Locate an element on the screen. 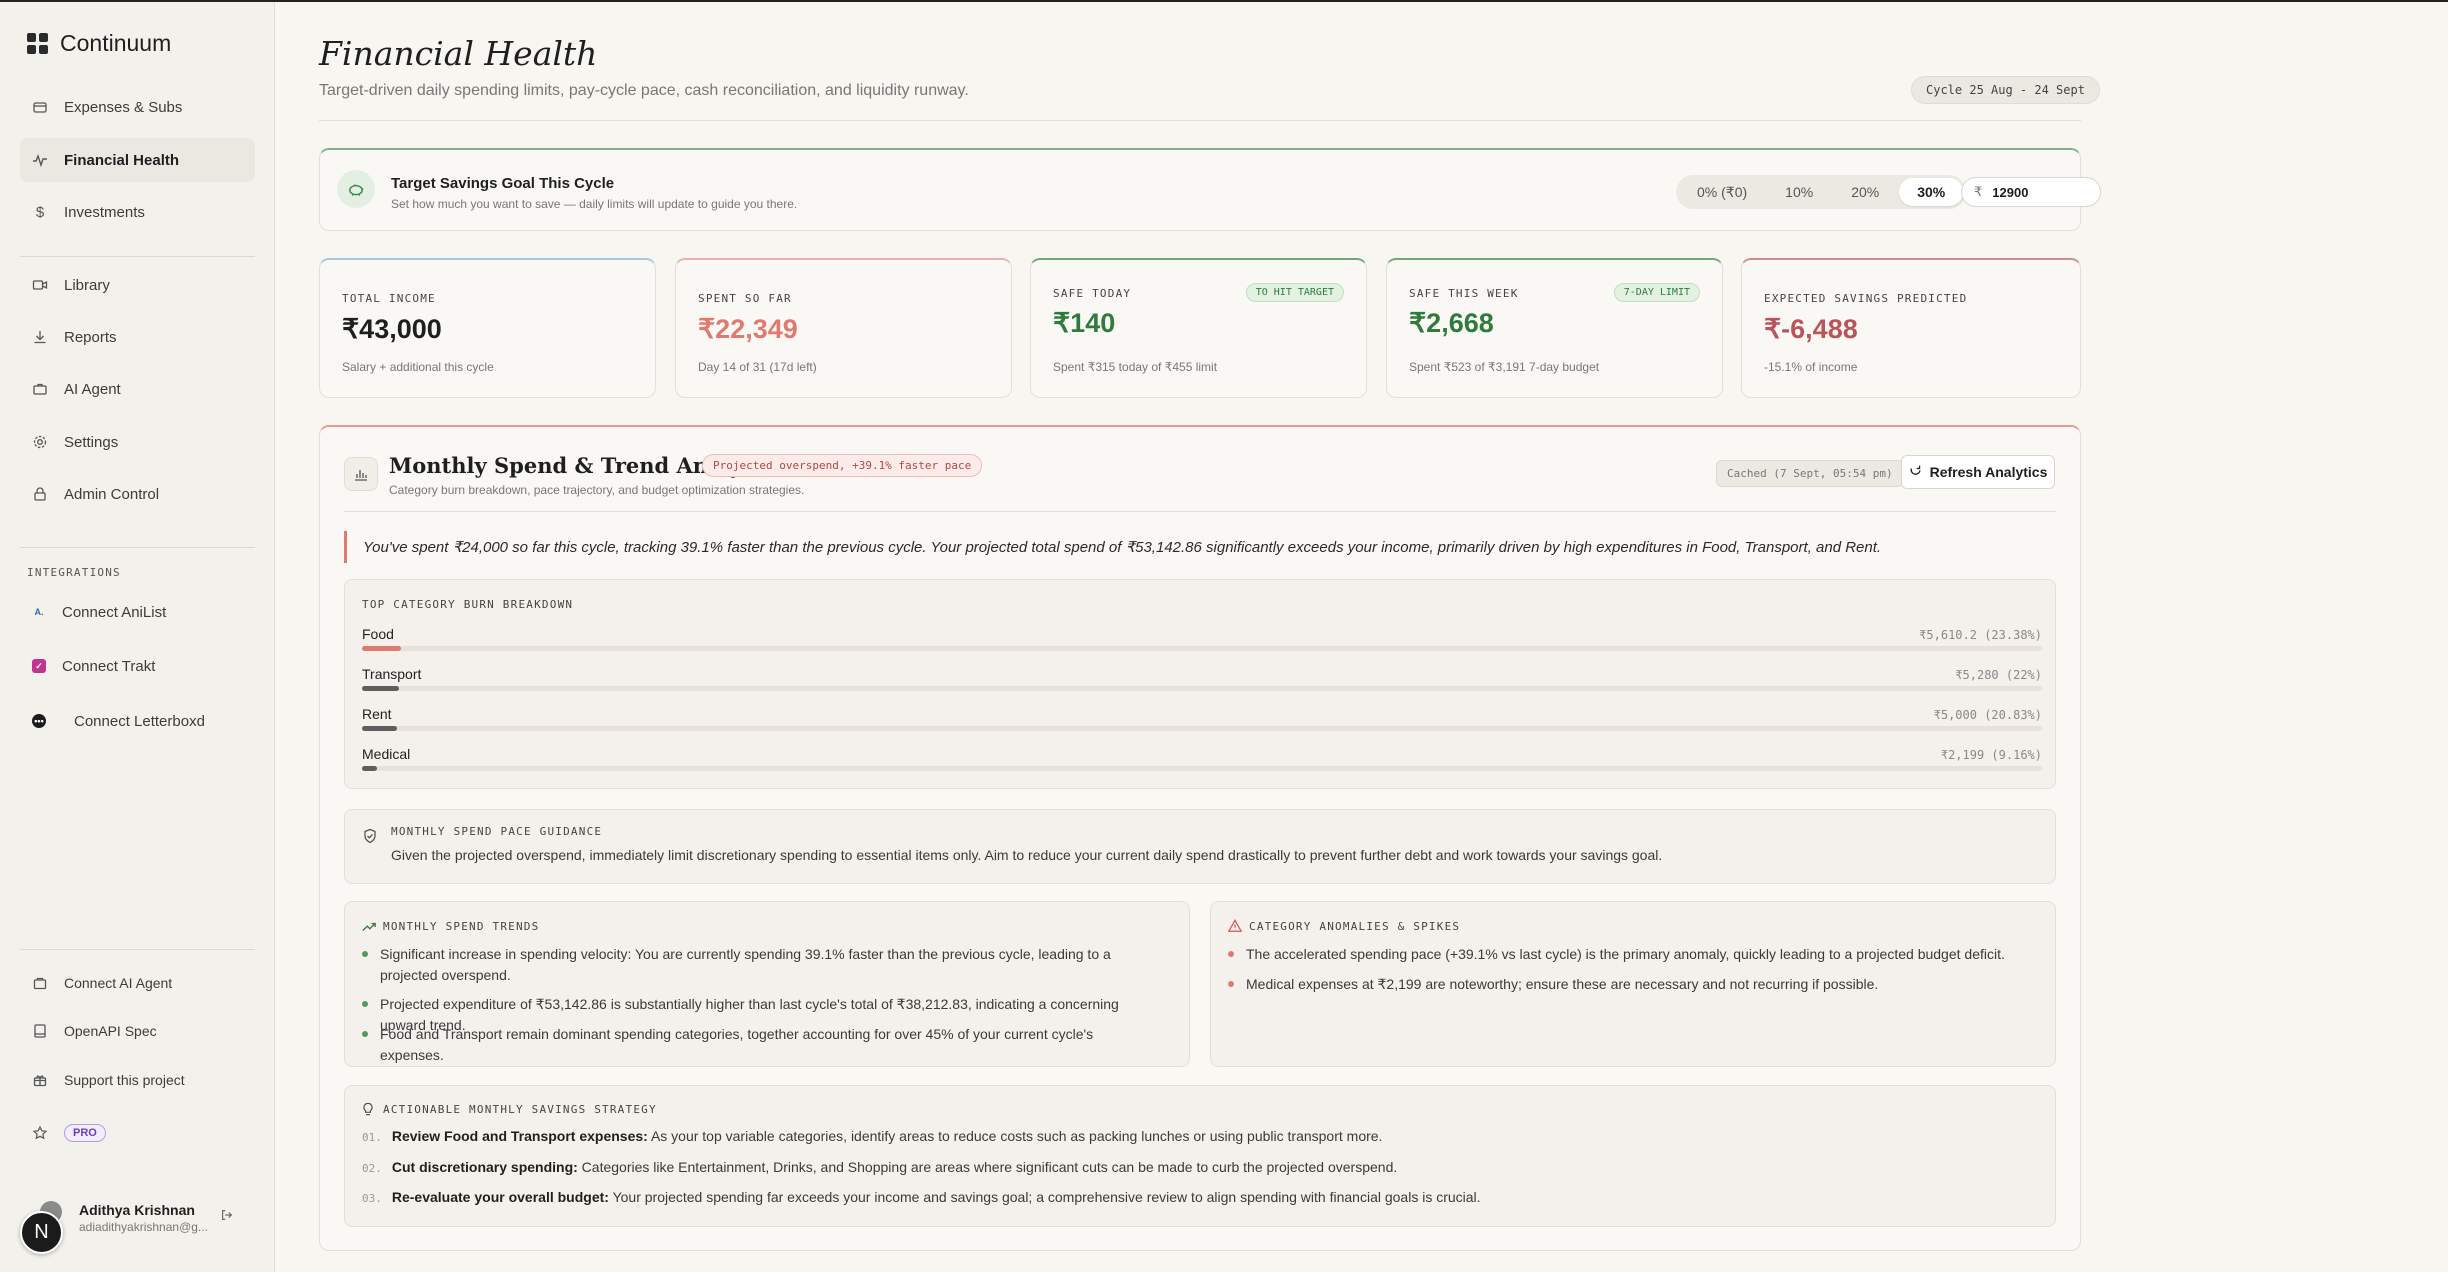  nav-label: Library is located at coordinates (87, 285).